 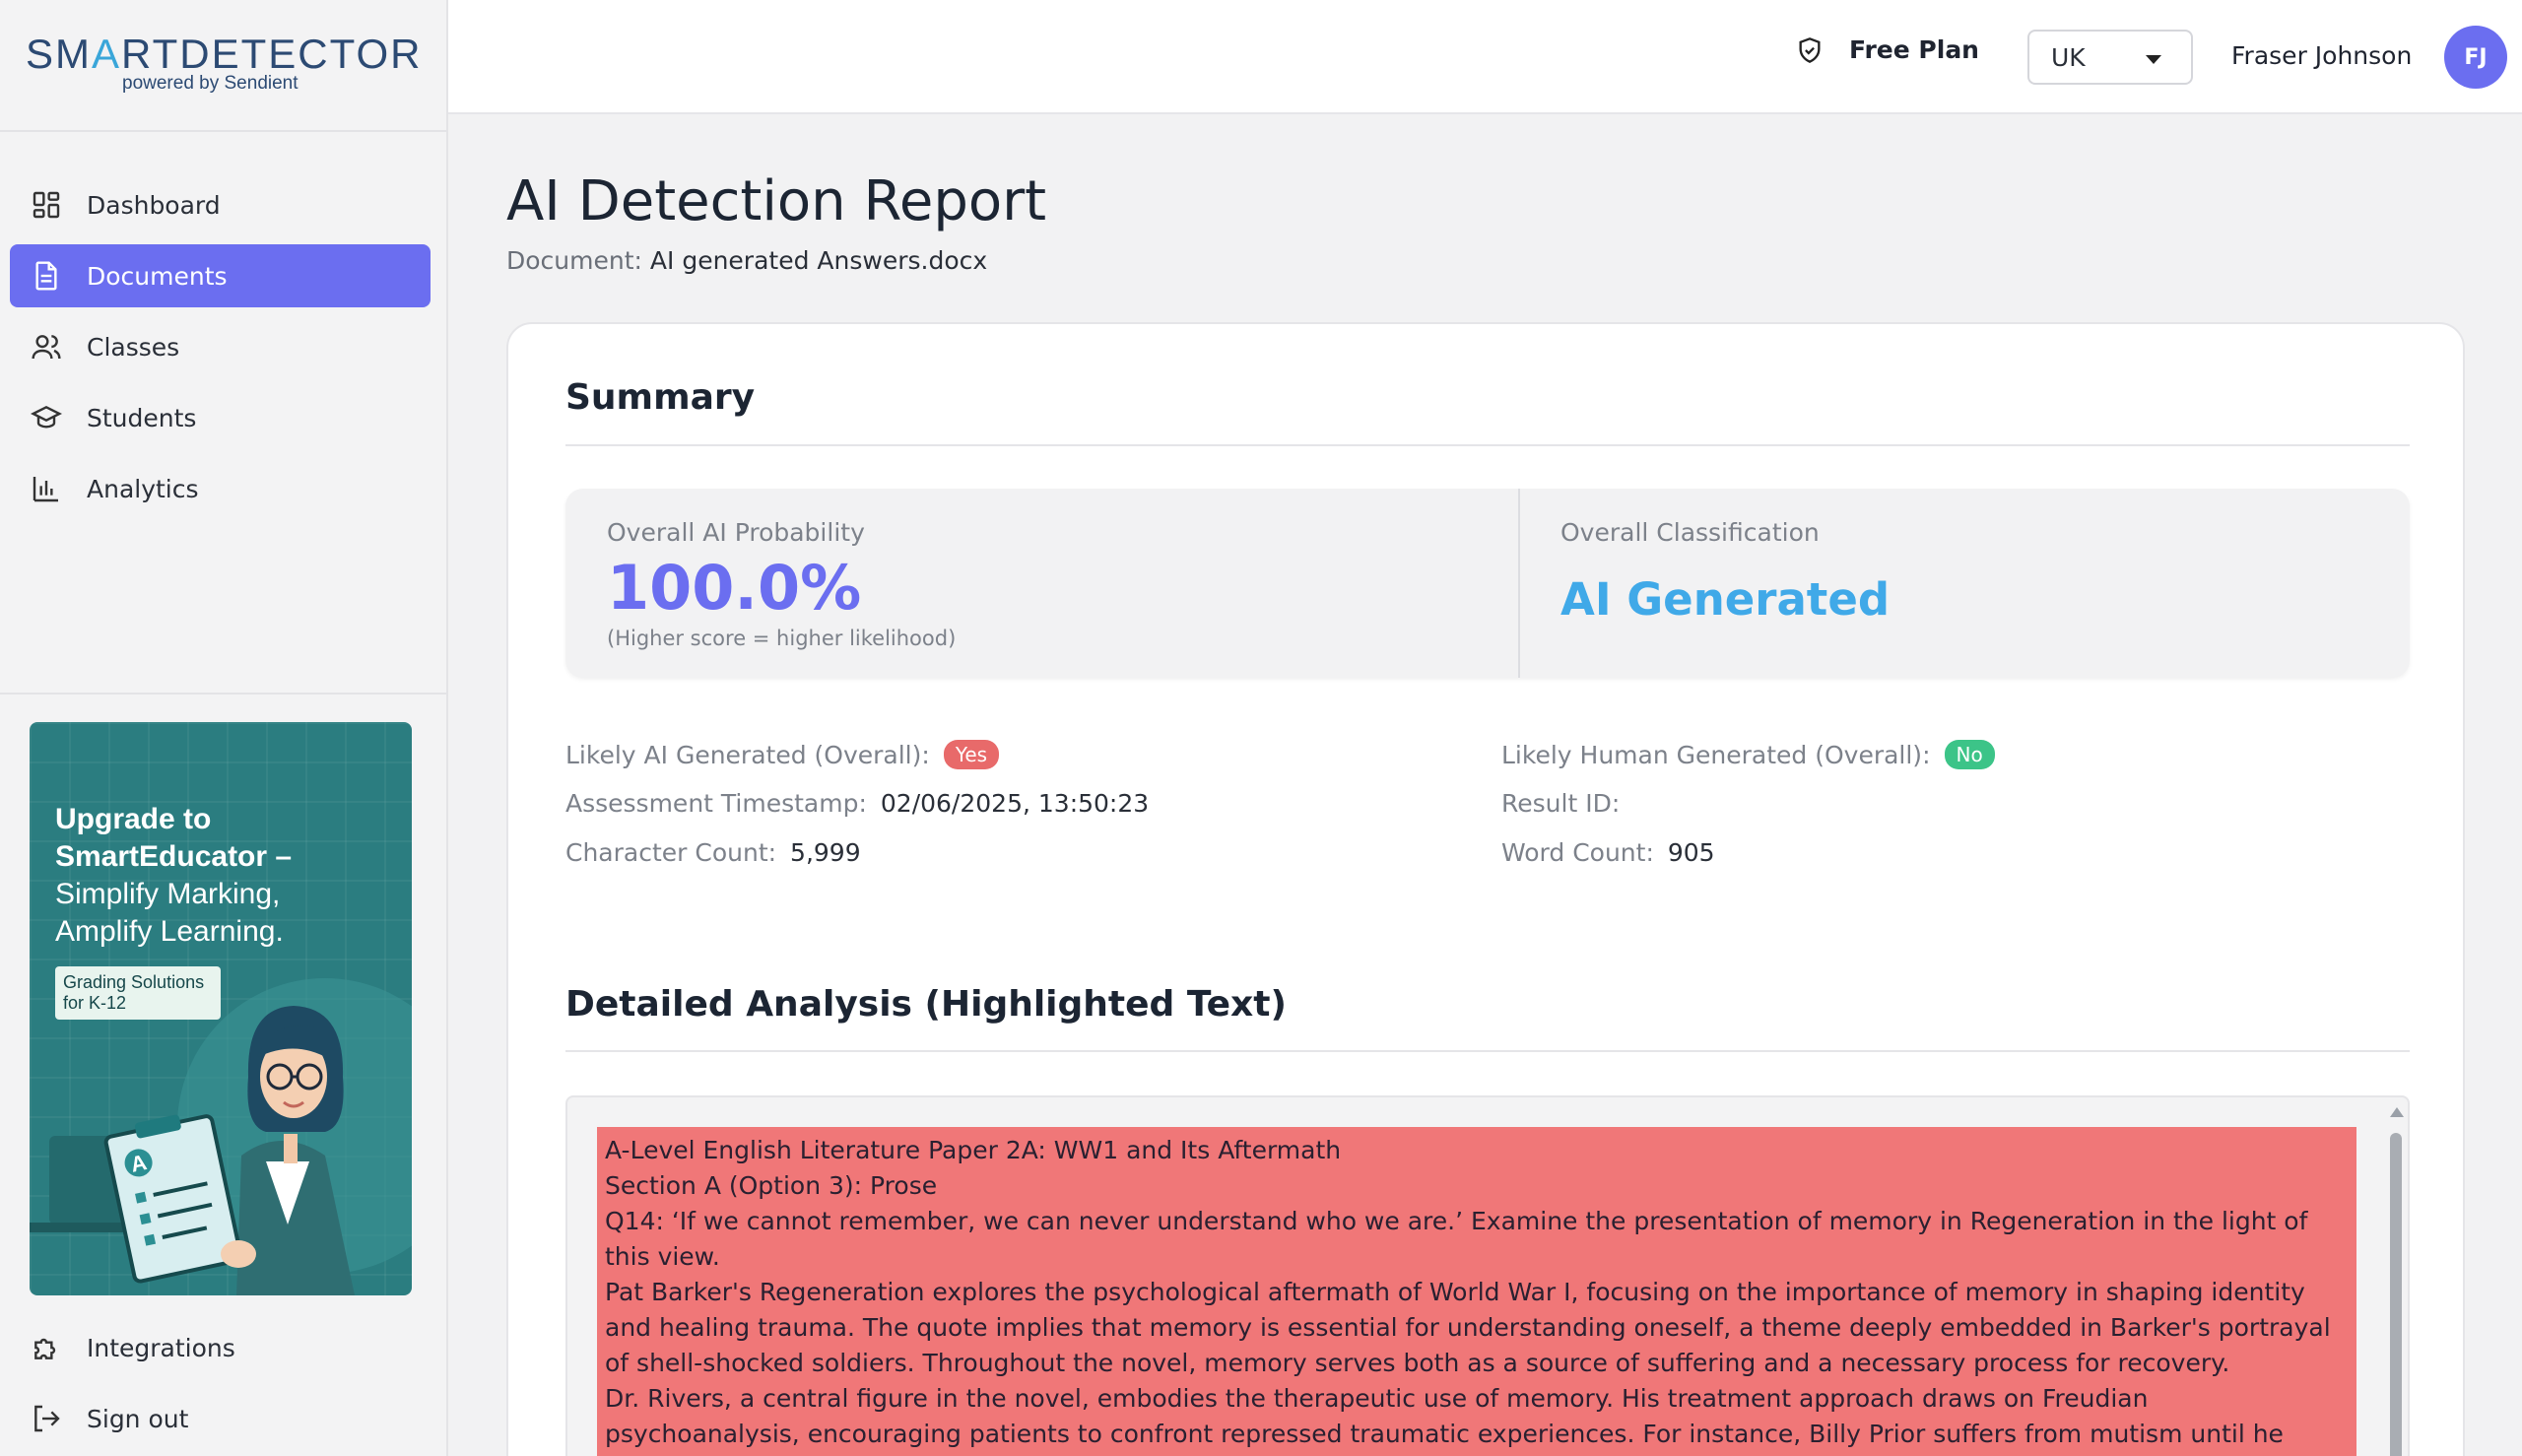 What do you see at coordinates (2110, 57) in the screenshot?
I see `region-select: UK` at bounding box center [2110, 57].